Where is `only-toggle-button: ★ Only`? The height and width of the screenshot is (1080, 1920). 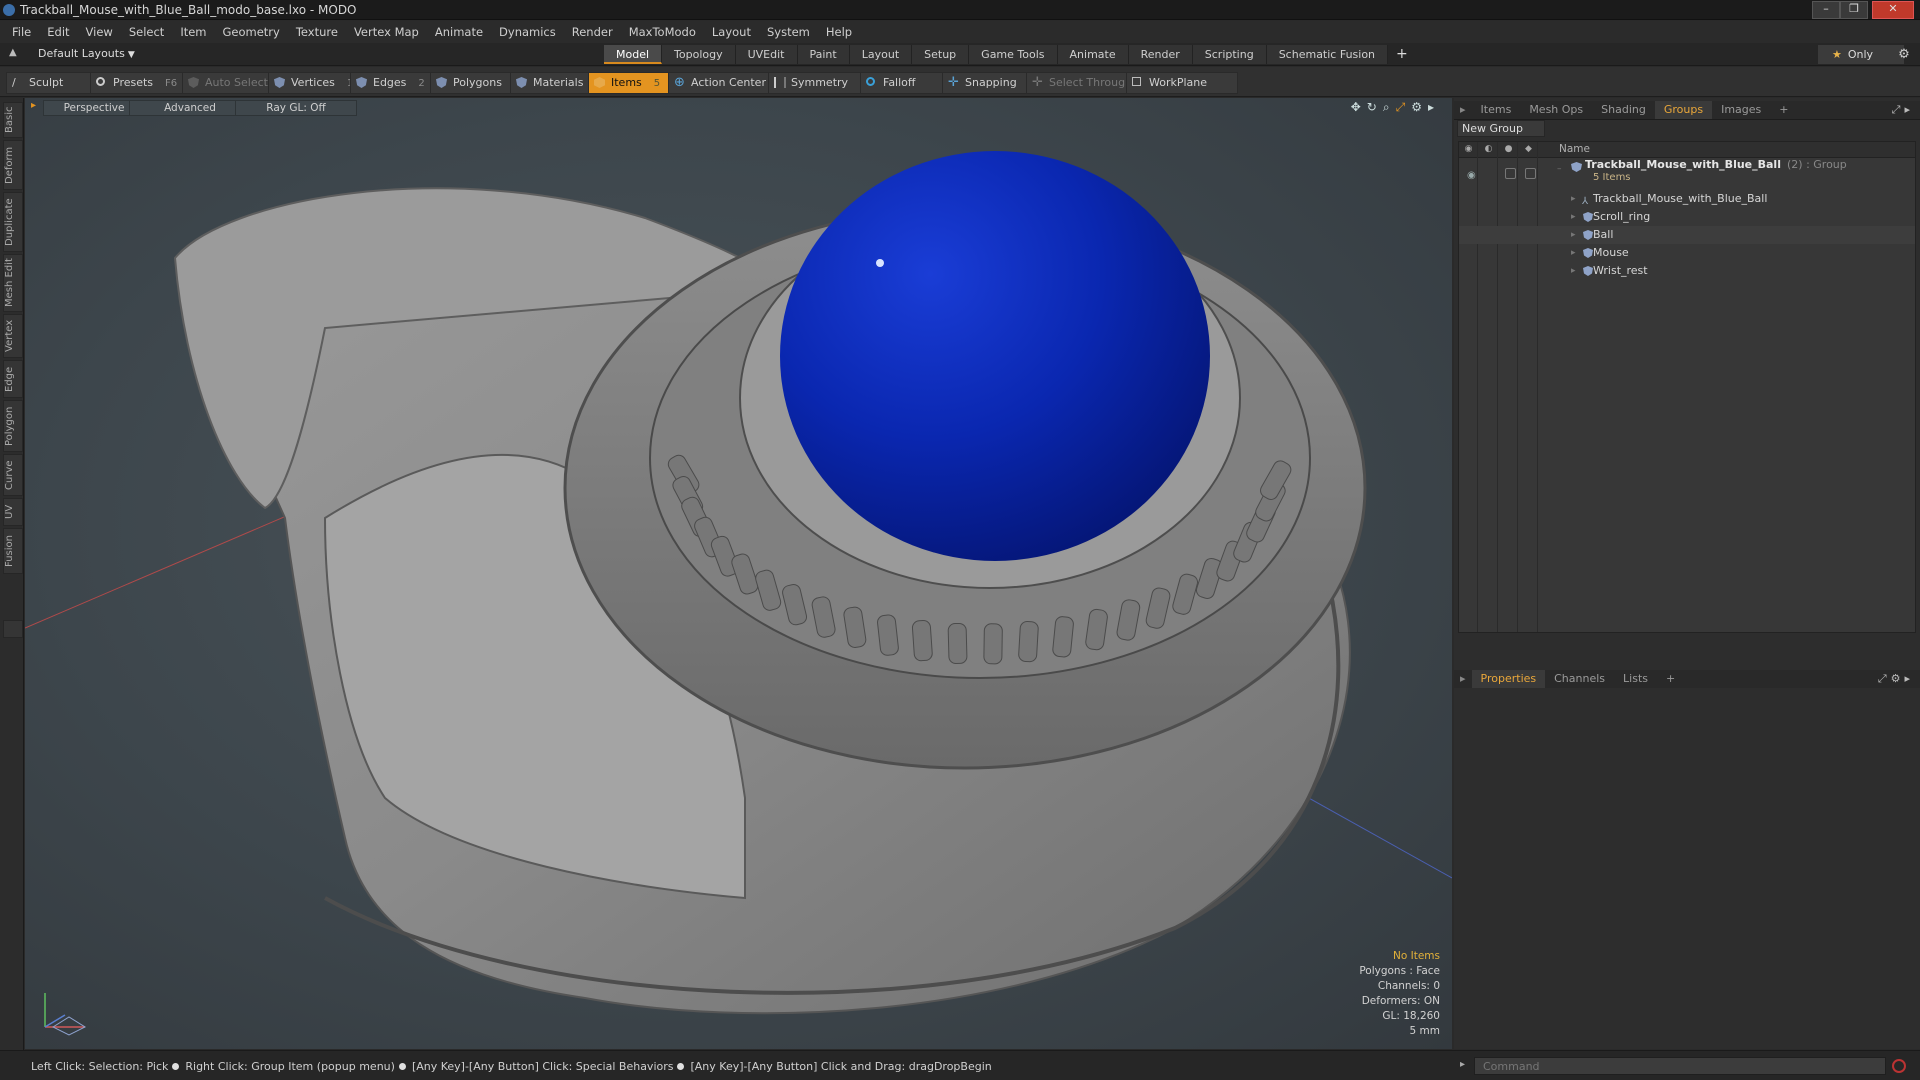 only-toggle-button: ★ Only is located at coordinates (1861, 54).